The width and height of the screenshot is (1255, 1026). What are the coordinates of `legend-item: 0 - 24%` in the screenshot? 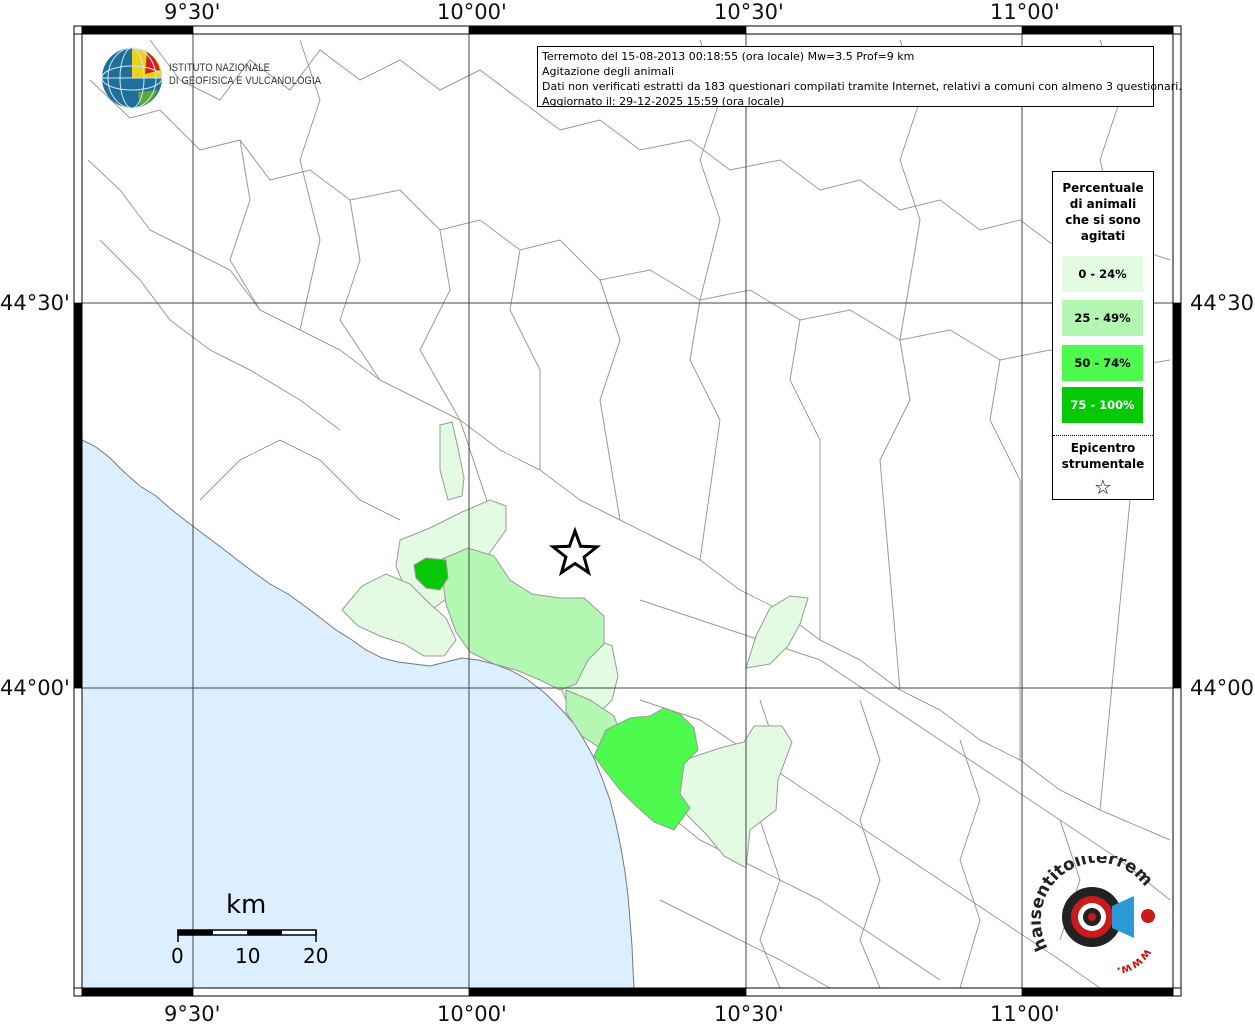 It's located at (1102, 274).